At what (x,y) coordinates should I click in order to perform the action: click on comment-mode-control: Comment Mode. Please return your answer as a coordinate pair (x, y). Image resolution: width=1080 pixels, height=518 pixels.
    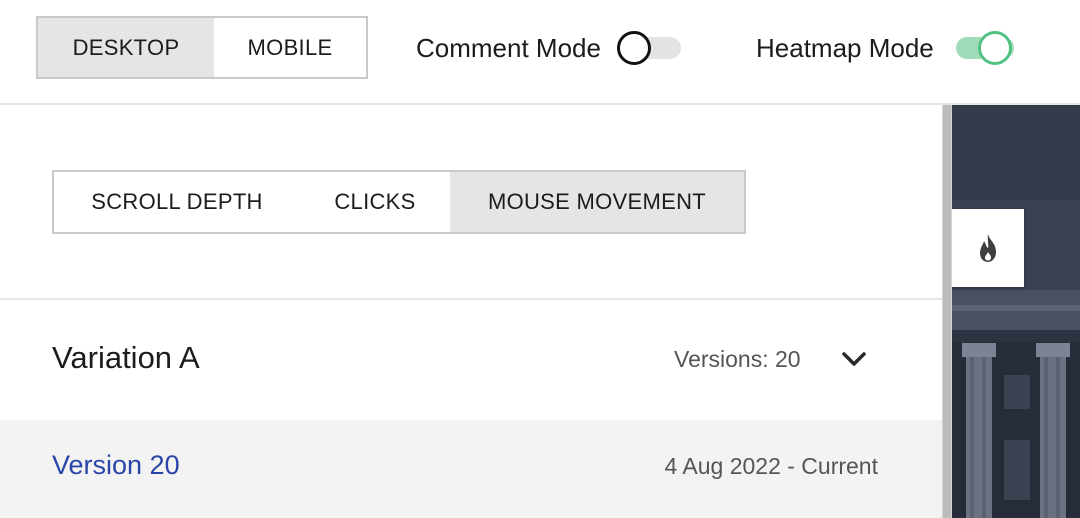
    Looking at the image, I should click on (548, 48).